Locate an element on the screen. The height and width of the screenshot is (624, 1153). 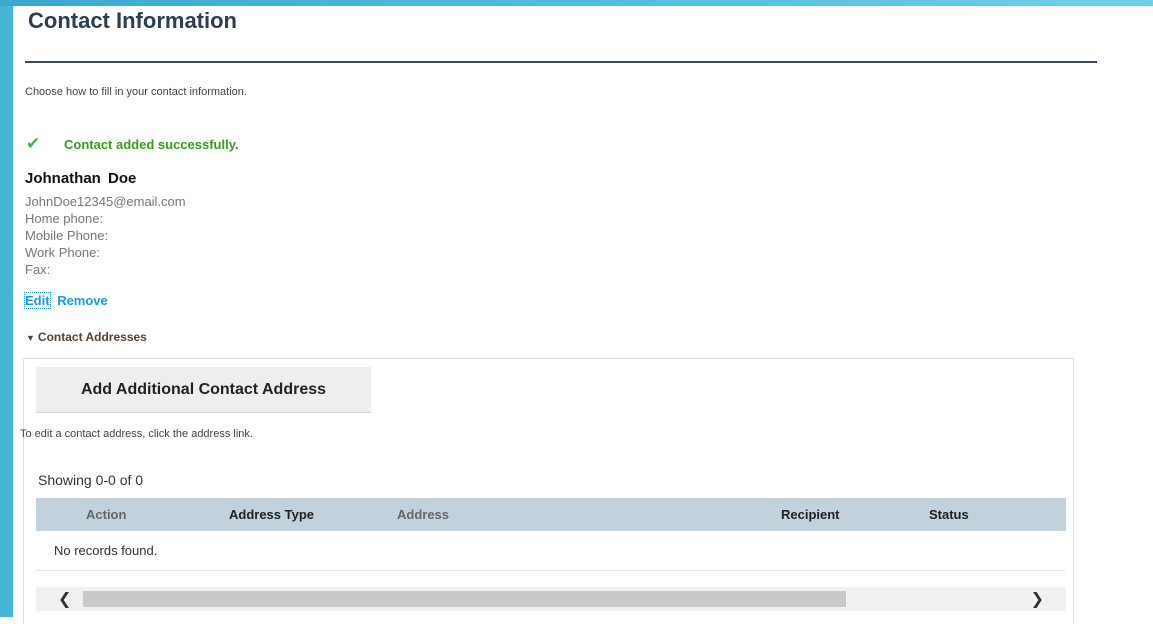
column-header-status: Status is located at coordinates (949, 514).